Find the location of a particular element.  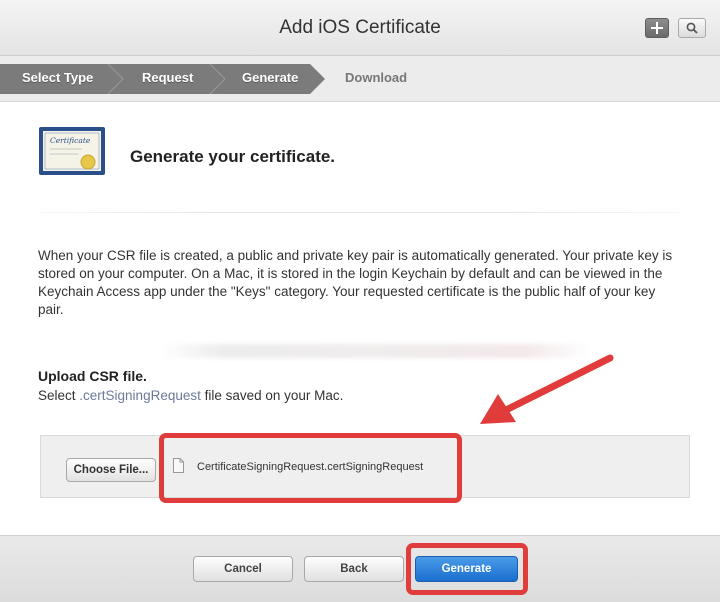

step-progress: Select Type Request Generate Download is located at coordinates (360, 79).